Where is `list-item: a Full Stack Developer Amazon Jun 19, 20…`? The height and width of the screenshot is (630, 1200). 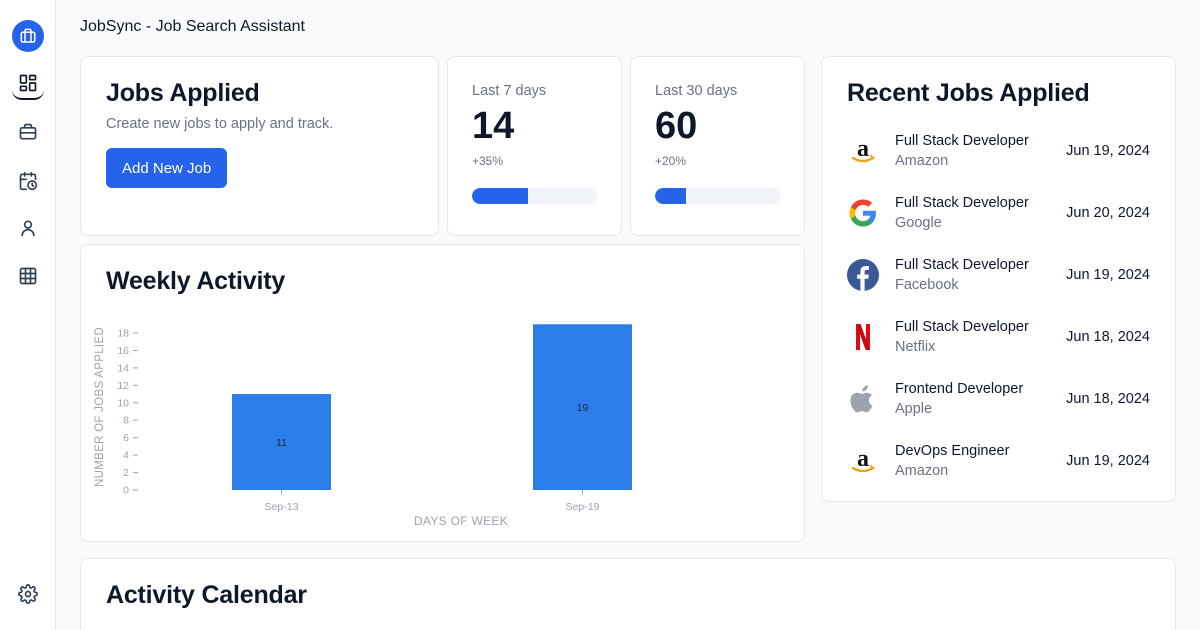
list-item: a Full Stack Developer Amazon Jun 19, 20… is located at coordinates (998, 151).